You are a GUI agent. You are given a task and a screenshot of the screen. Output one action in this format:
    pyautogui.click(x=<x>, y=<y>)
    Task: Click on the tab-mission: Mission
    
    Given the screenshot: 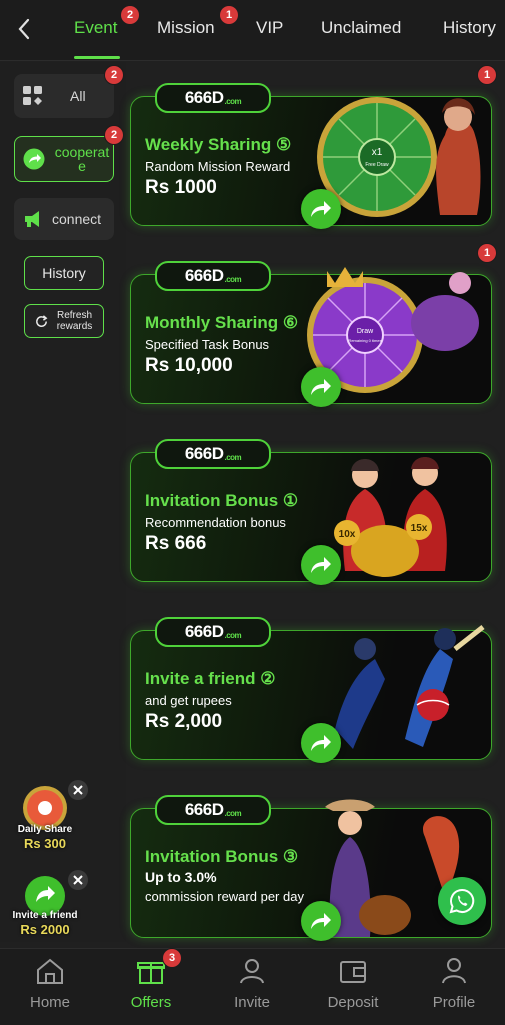 What is the action you would take?
    pyautogui.click(x=186, y=28)
    